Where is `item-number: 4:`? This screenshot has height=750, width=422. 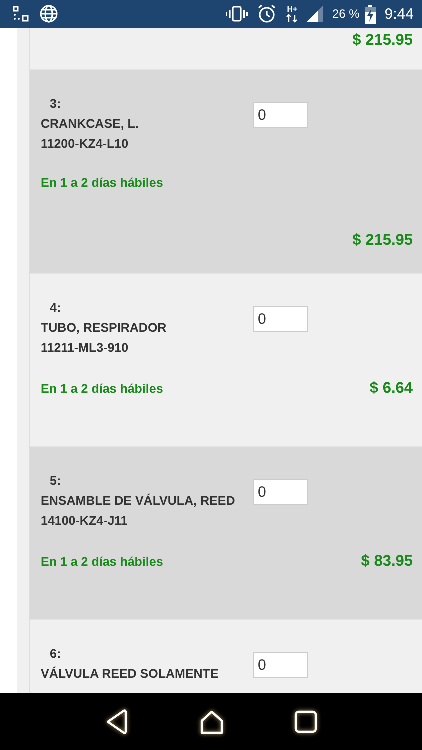 item-number: 4: is located at coordinates (55, 308).